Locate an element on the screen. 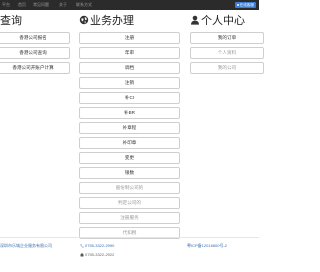 This screenshot has height=272, width=320. business-button: 补印章 is located at coordinates (129, 143).